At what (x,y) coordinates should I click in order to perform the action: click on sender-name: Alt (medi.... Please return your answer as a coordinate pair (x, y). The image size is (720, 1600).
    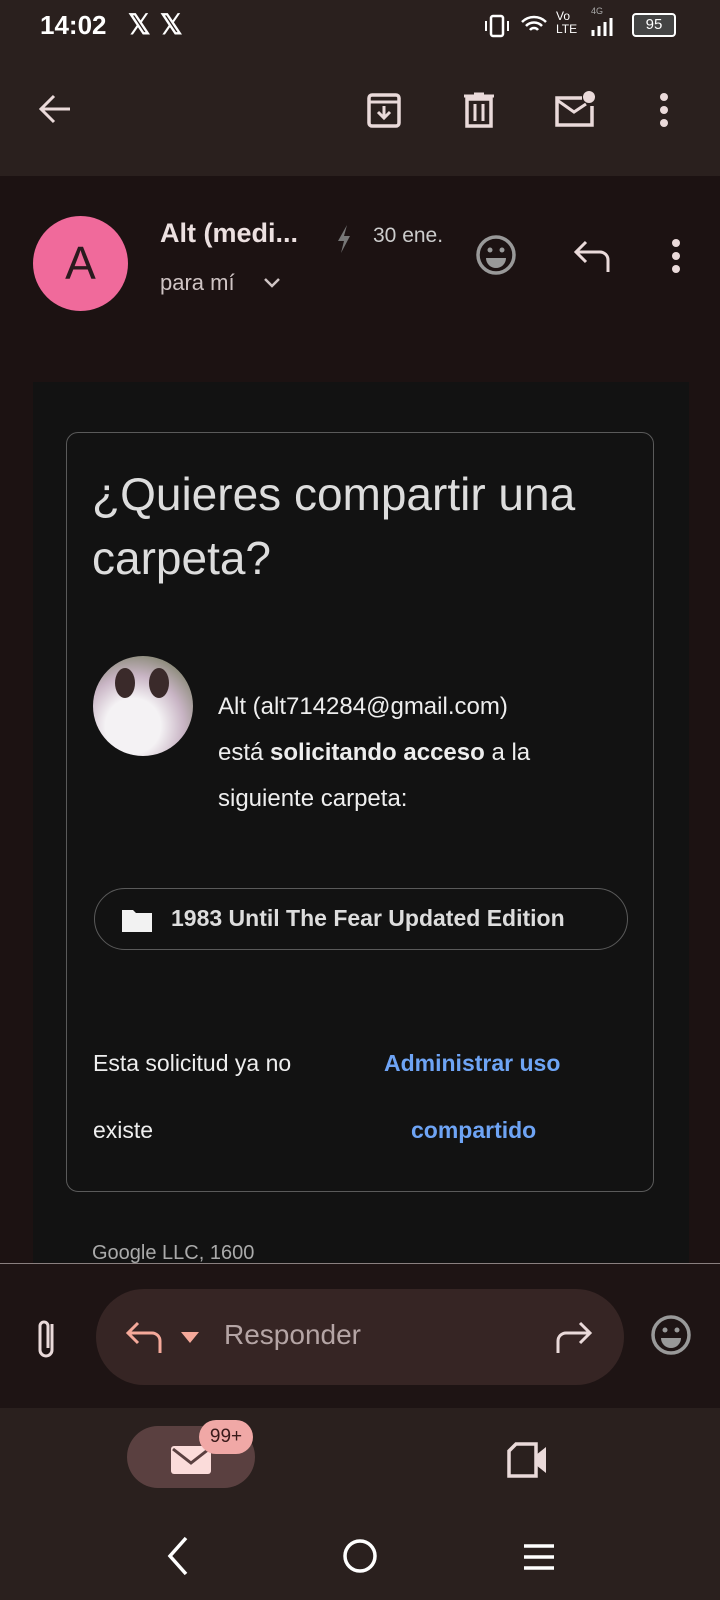
    Looking at the image, I should click on (229, 233).